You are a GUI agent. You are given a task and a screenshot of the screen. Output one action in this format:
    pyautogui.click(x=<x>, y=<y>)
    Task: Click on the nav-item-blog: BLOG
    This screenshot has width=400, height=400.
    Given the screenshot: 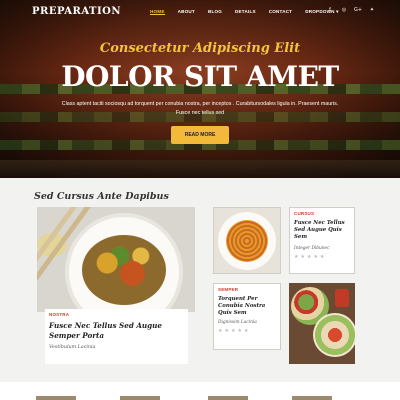 What is the action you would take?
    pyautogui.click(x=215, y=12)
    